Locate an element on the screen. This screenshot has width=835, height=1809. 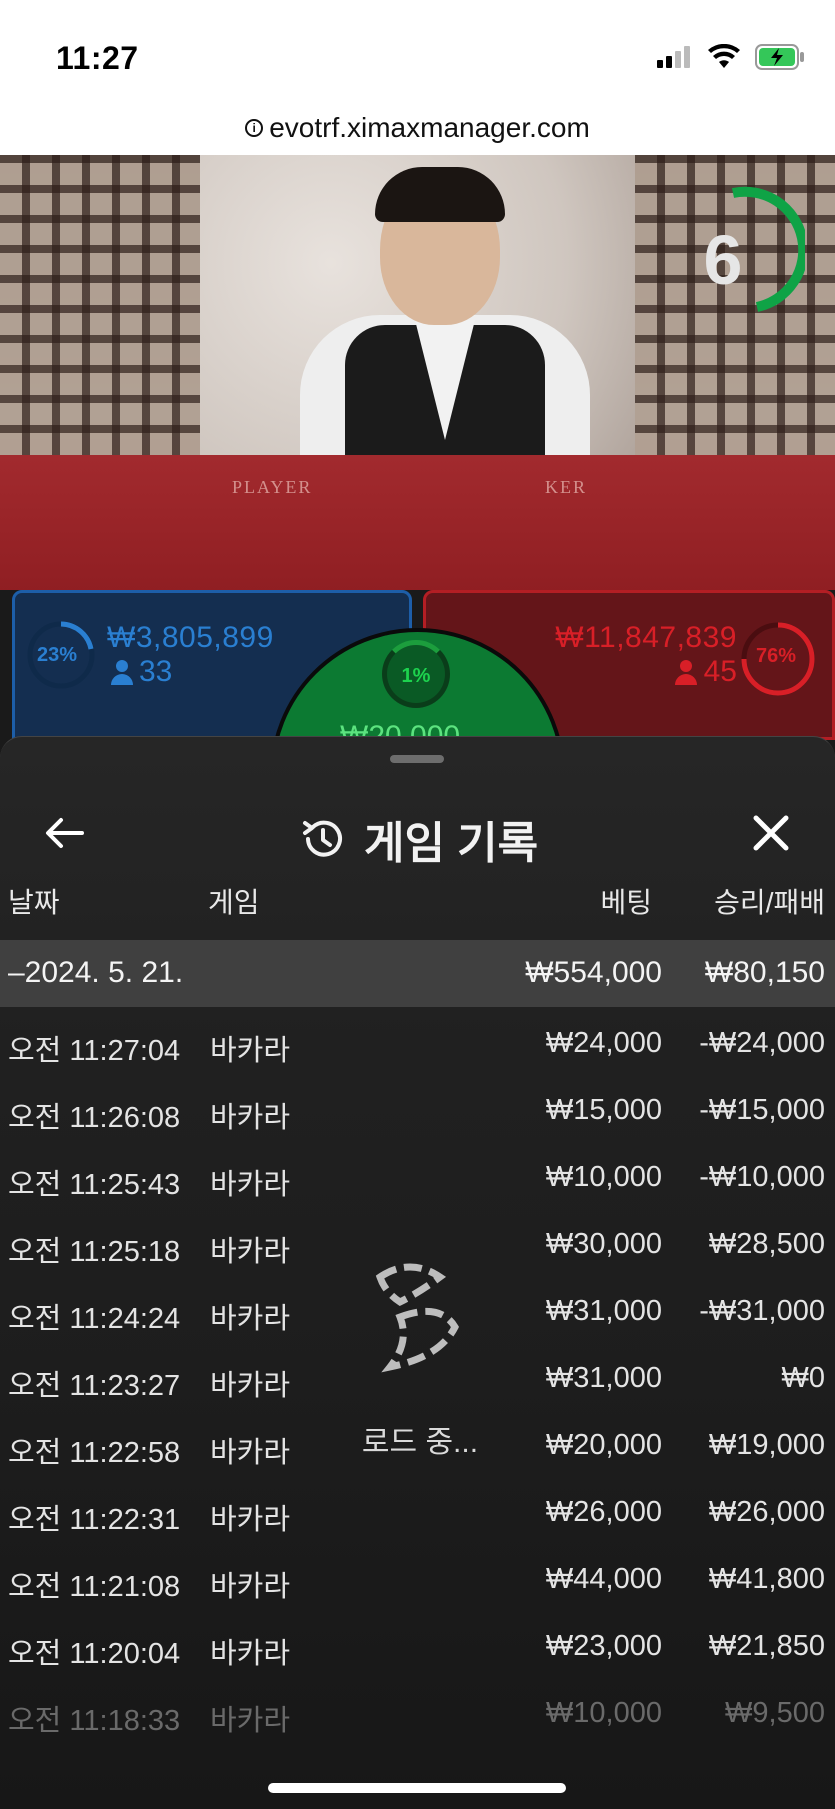
row-win-loss: ₩9,500 is located at coordinates (775, 1713).